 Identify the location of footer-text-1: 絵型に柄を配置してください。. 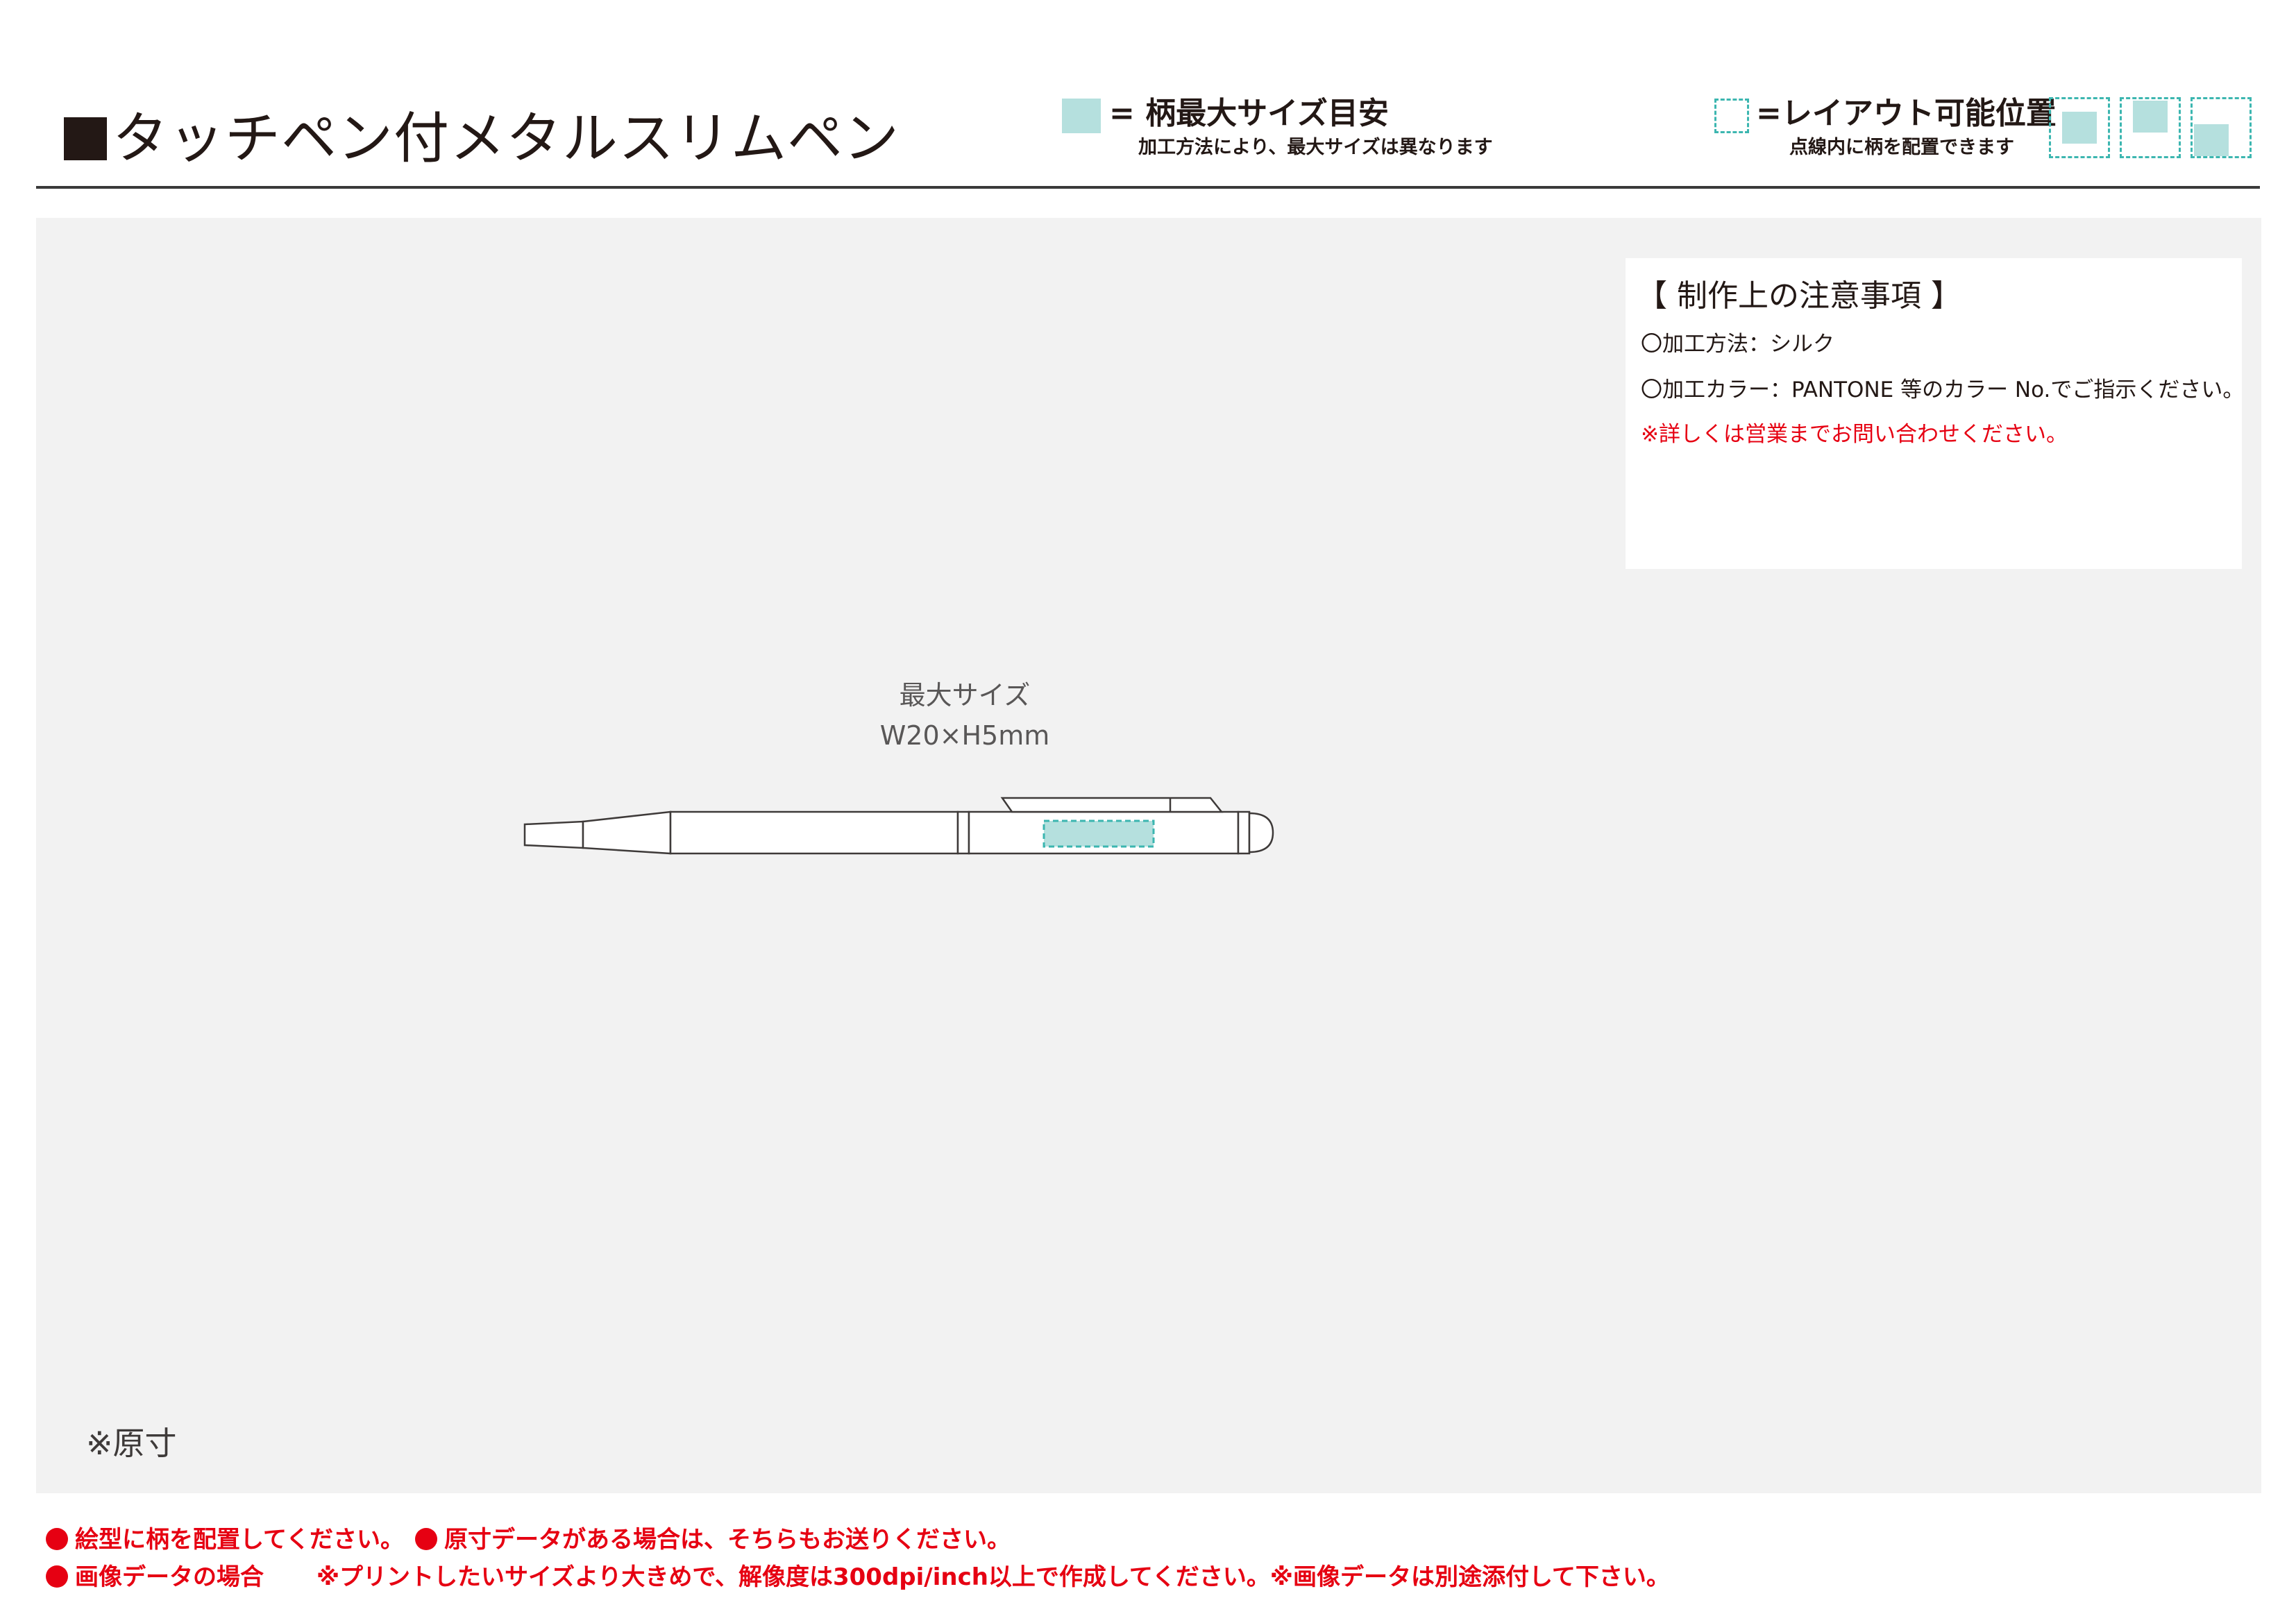
(239, 1540).